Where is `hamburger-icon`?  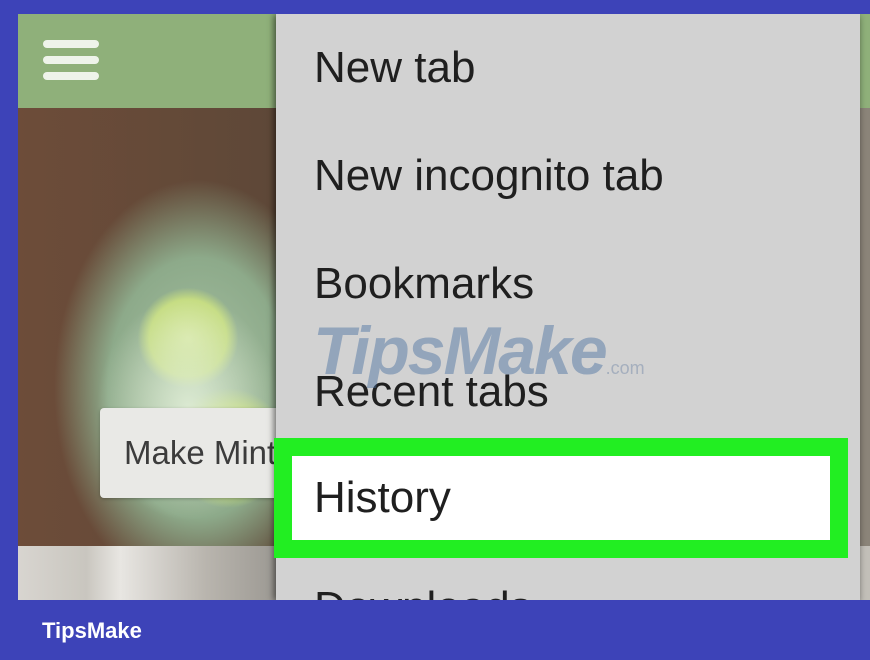
hamburger-icon is located at coordinates (71, 60).